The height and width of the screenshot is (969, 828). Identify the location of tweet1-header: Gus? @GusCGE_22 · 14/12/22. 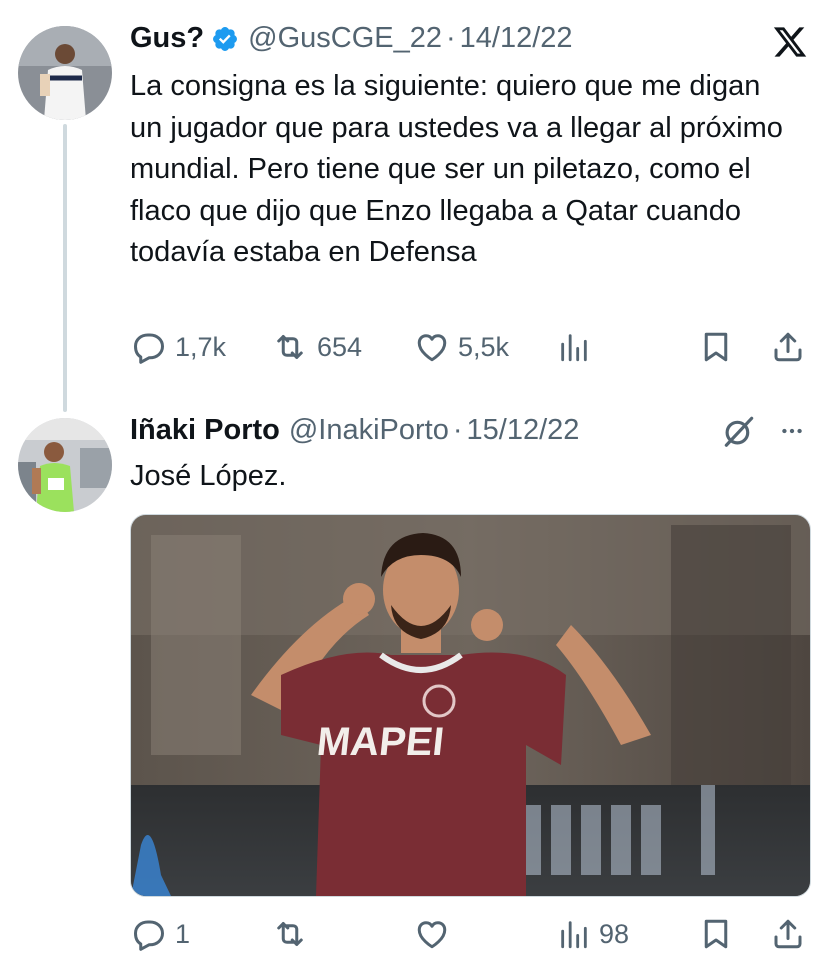
(351, 38).